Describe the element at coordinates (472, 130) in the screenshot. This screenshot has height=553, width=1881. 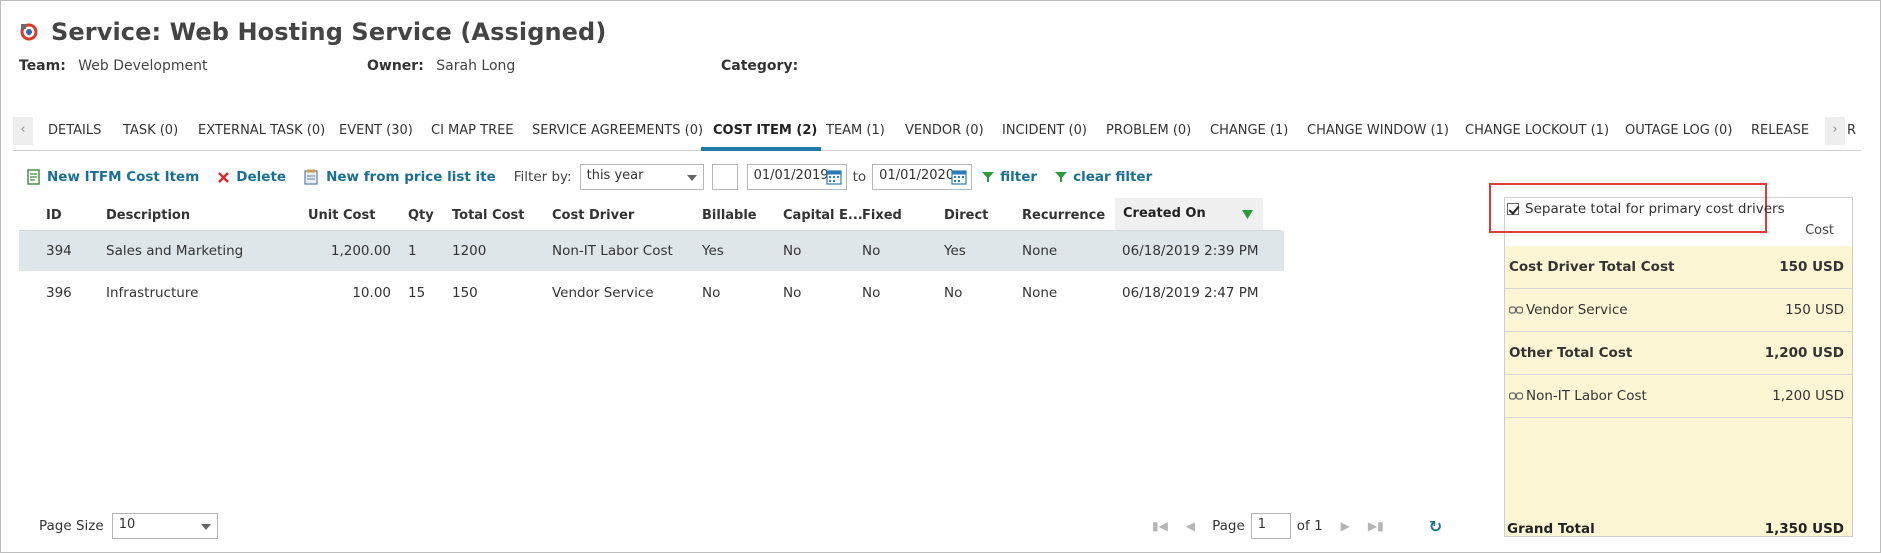
I see `tab-ci-map-tree: CI MAP TREE` at that location.